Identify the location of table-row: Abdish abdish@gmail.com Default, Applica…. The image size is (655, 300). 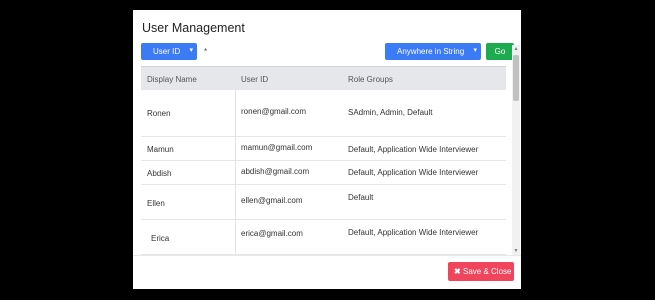
(323, 173).